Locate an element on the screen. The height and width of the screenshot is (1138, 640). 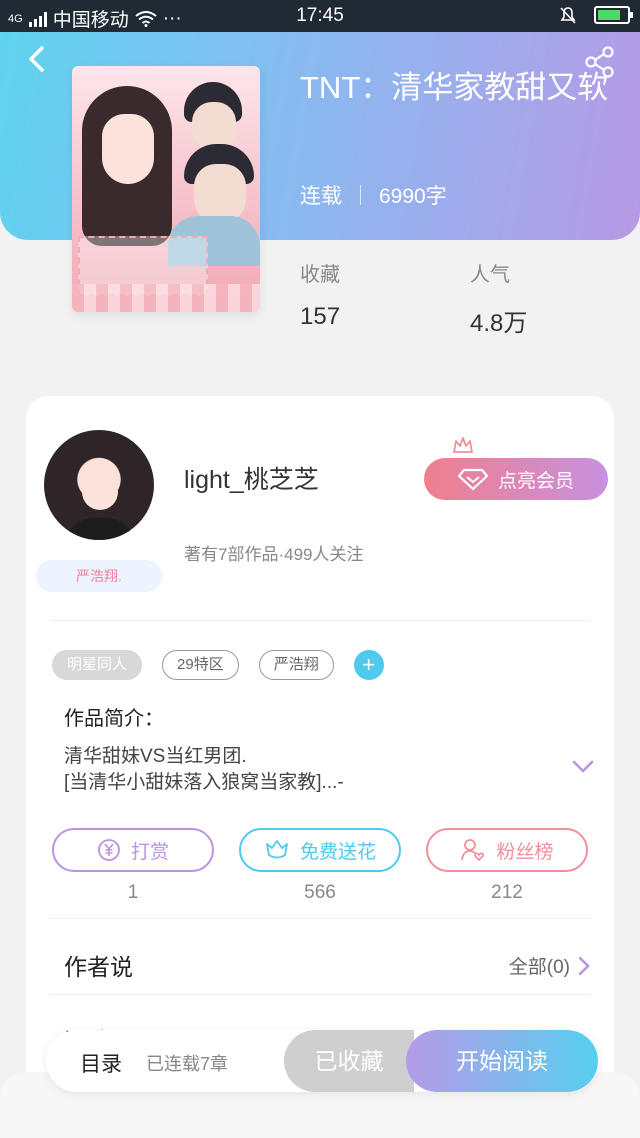
chevron-down-icon is located at coordinates (583, 767).